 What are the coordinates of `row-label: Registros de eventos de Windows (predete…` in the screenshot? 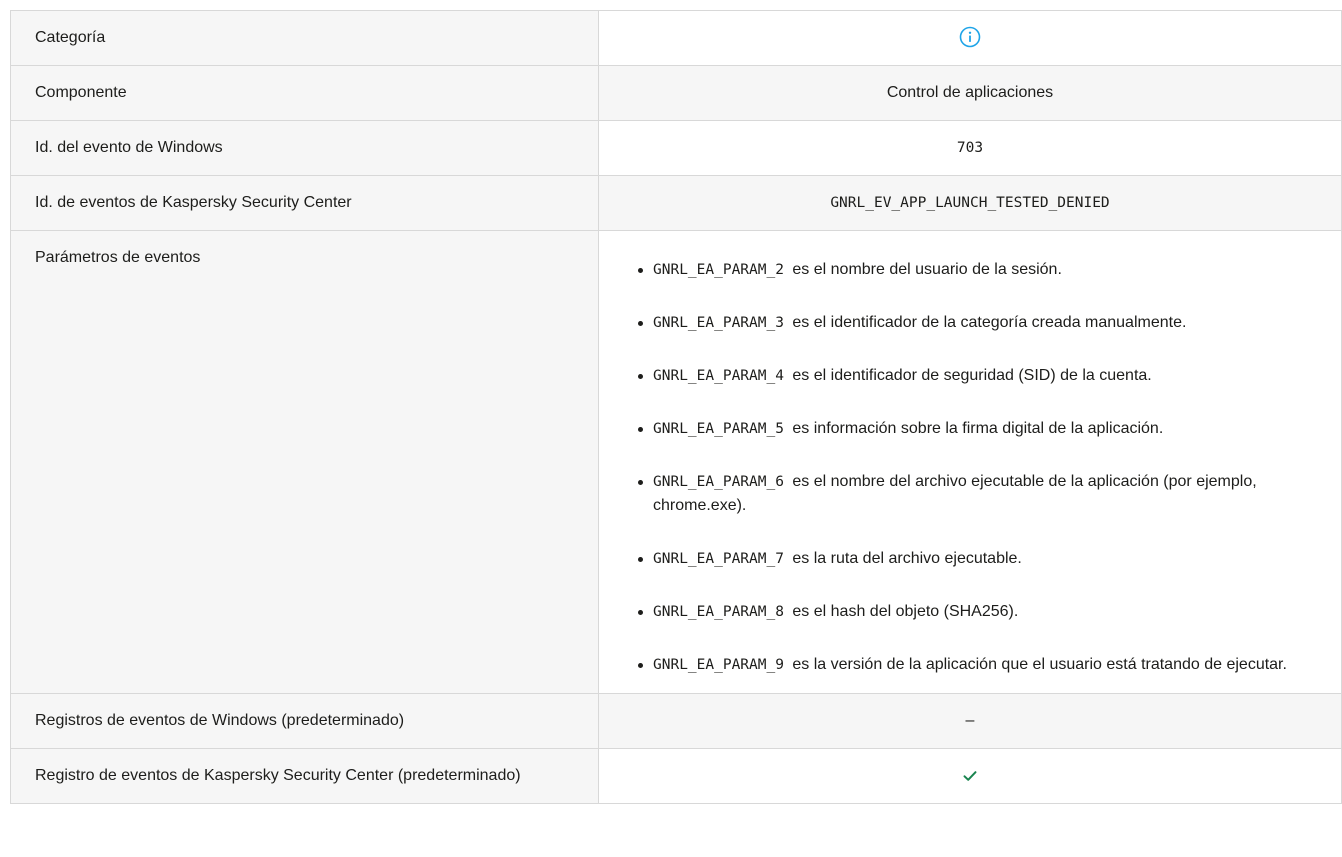 It's located at (304, 721).